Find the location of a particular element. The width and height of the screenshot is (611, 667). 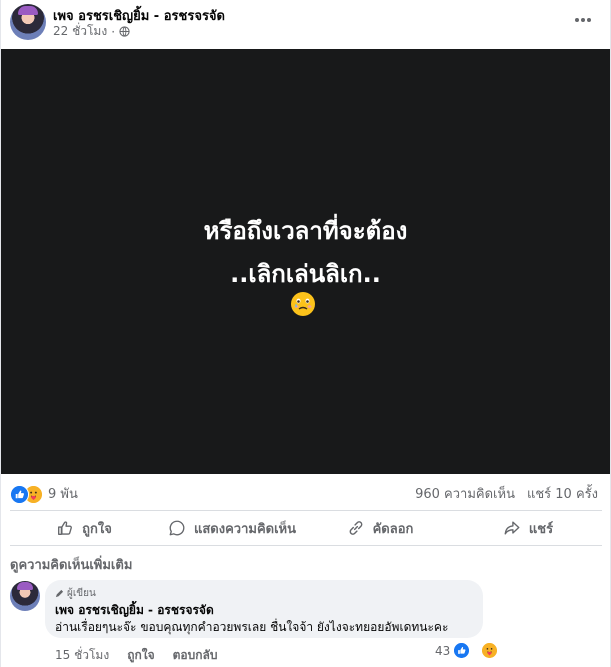

copy-link-button: คัดลอก is located at coordinates (380, 528).